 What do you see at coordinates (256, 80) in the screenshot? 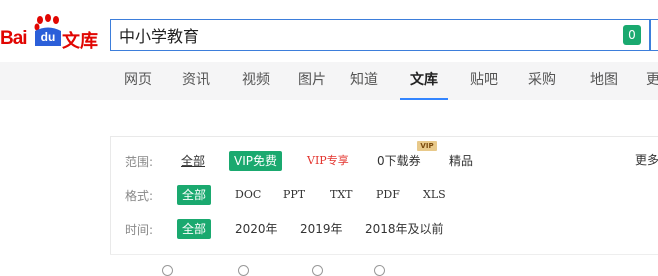
I see `tab-video: 视频` at bounding box center [256, 80].